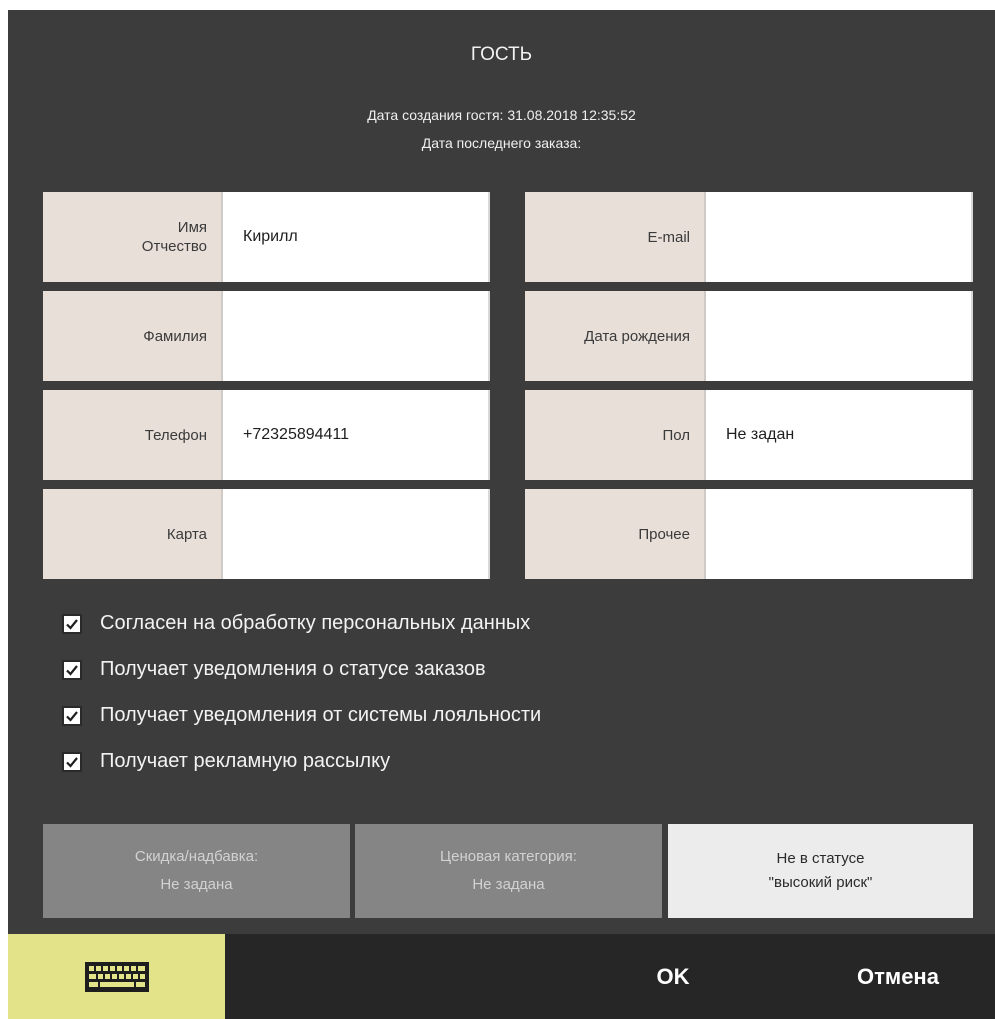  Describe the element at coordinates (293, 669) in the screenshot. I see `order-status-notify-label: Получает уведомления о статусе заказов` at that location.